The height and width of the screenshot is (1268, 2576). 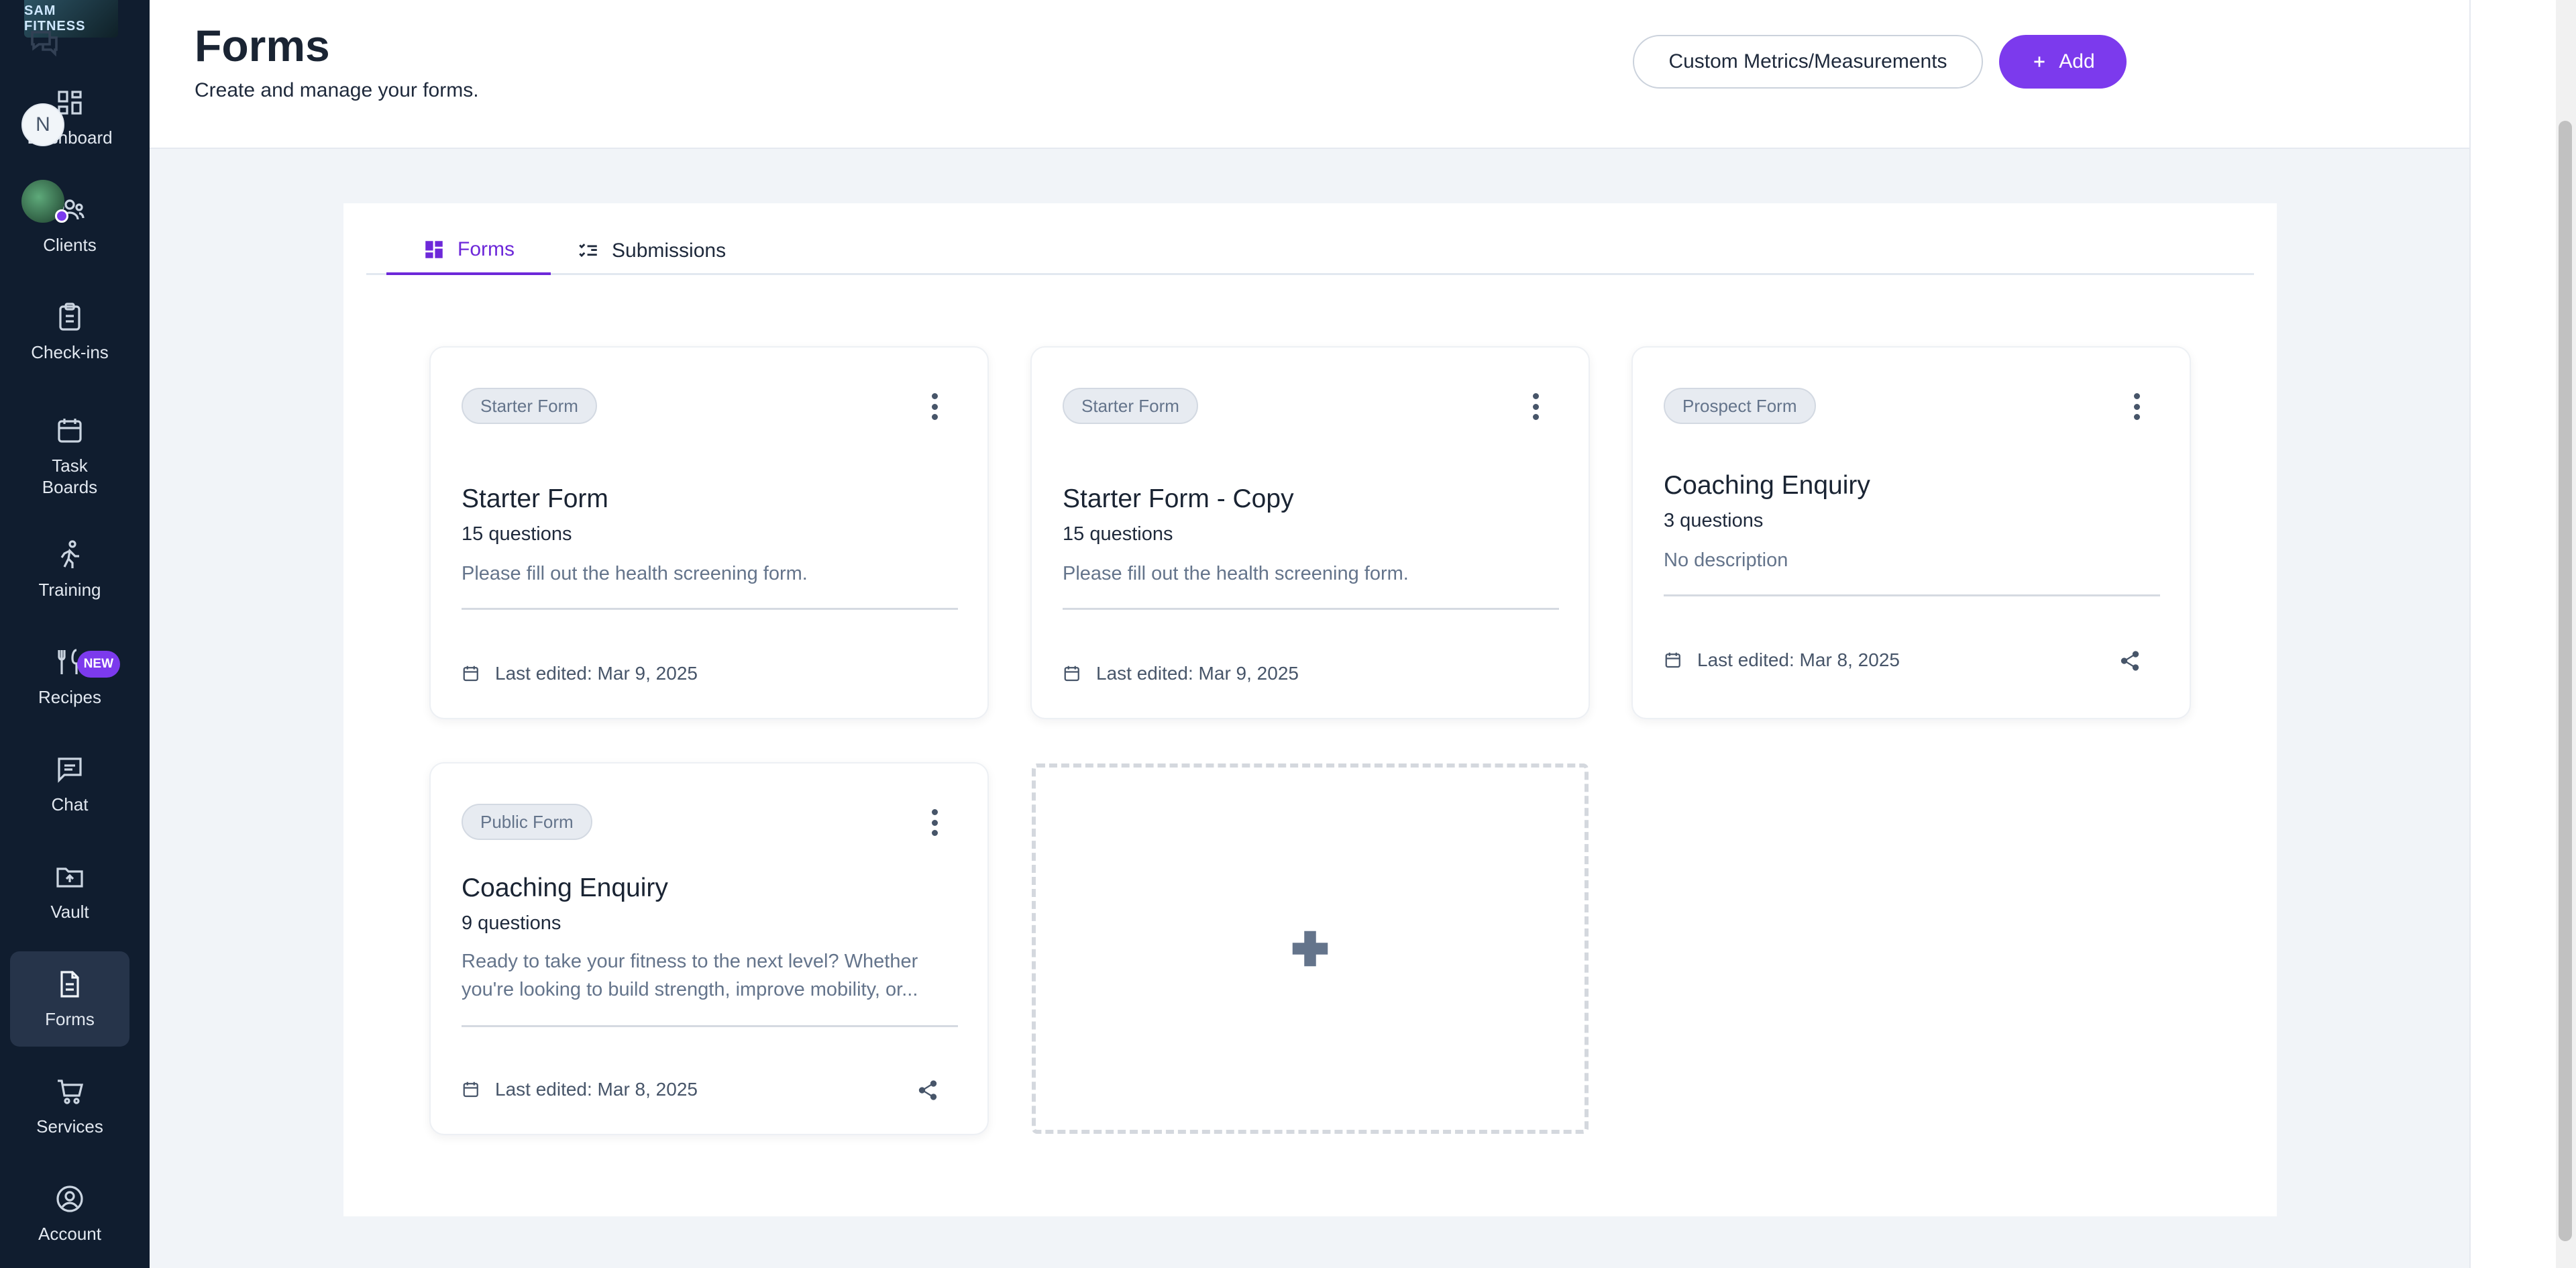 I want to click on folder-upload-icon, so click(x=69, y=878).